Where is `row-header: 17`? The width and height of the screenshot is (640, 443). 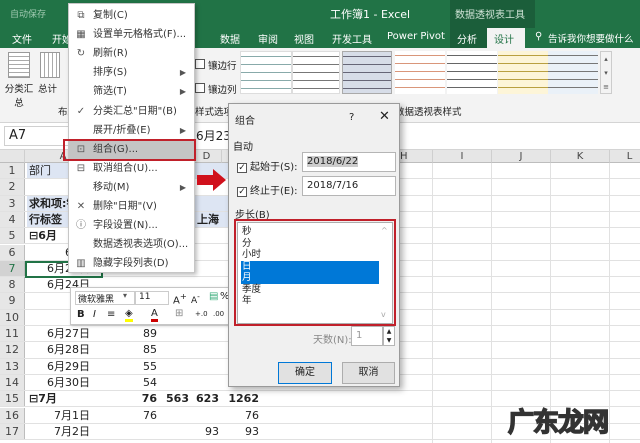 row-header: 17 is located at coordinates (12, 431).